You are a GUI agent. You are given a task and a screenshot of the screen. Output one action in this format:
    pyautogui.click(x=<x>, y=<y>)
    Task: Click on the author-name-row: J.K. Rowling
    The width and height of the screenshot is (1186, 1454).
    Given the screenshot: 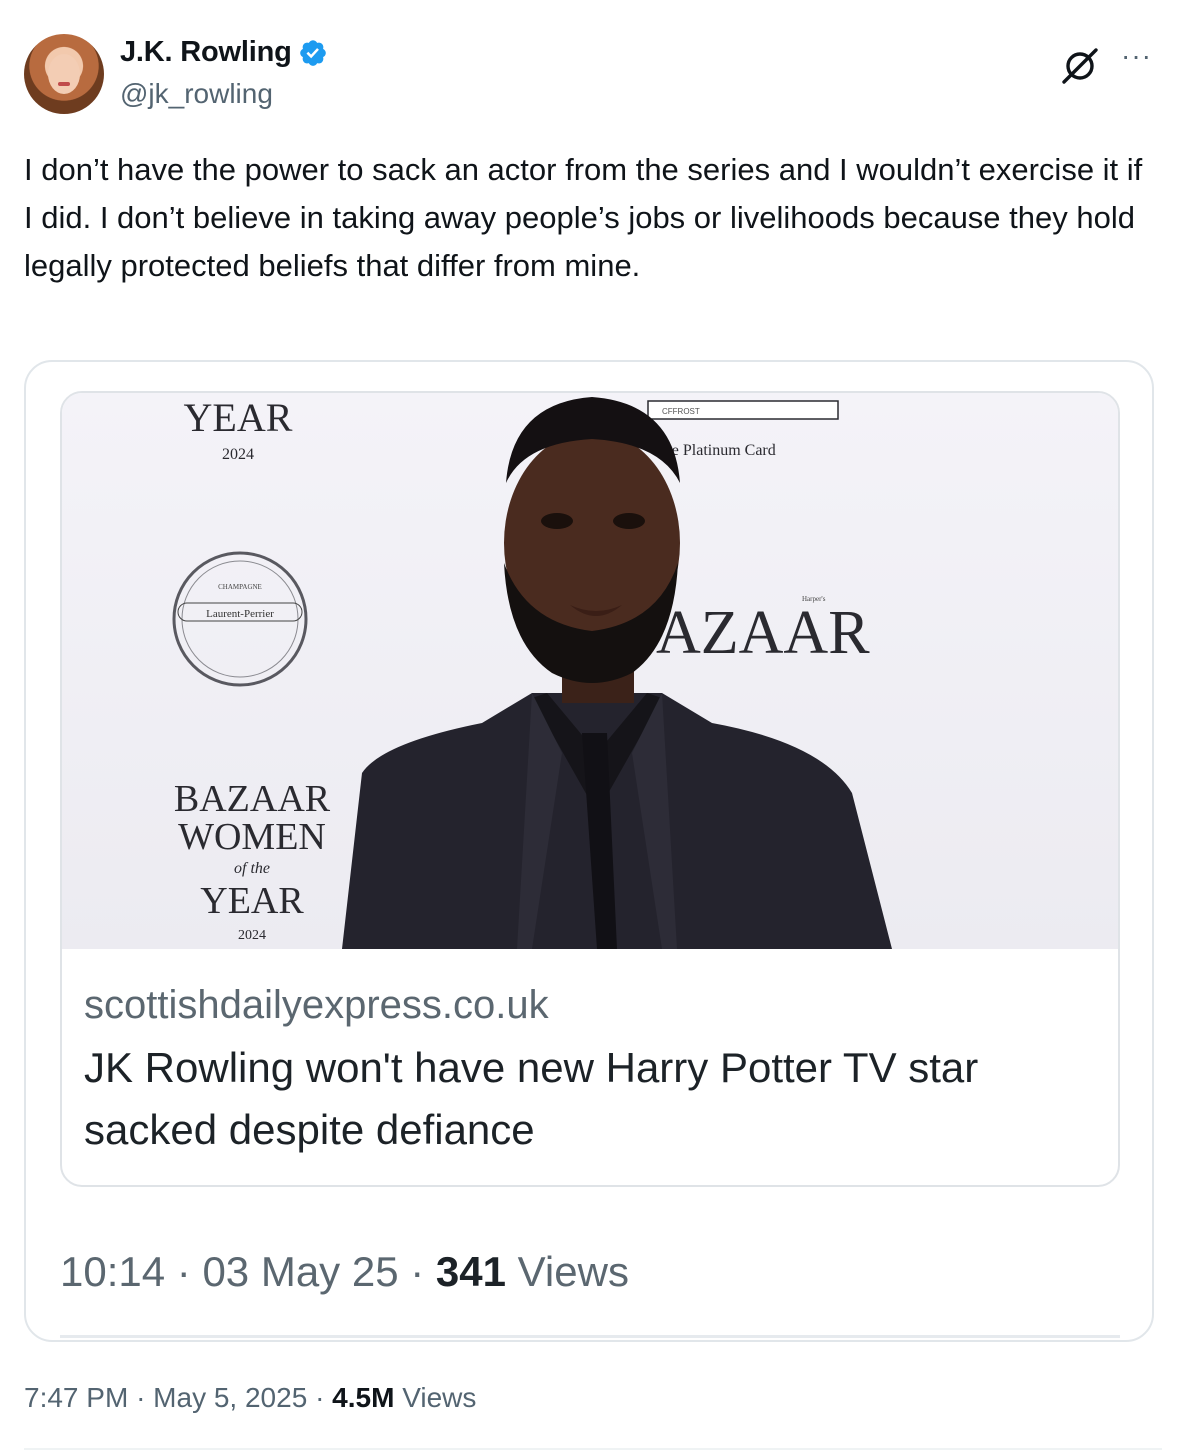 What is the action you would take?
    pyautogui.click(x=224, y=52)
    